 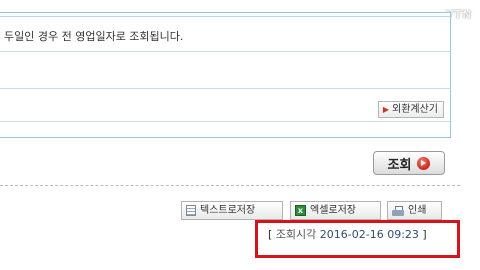 I want to click on notice-text: 두일인 경우 전 영업일자로 조회됩니다., so click(x=94, y=36).